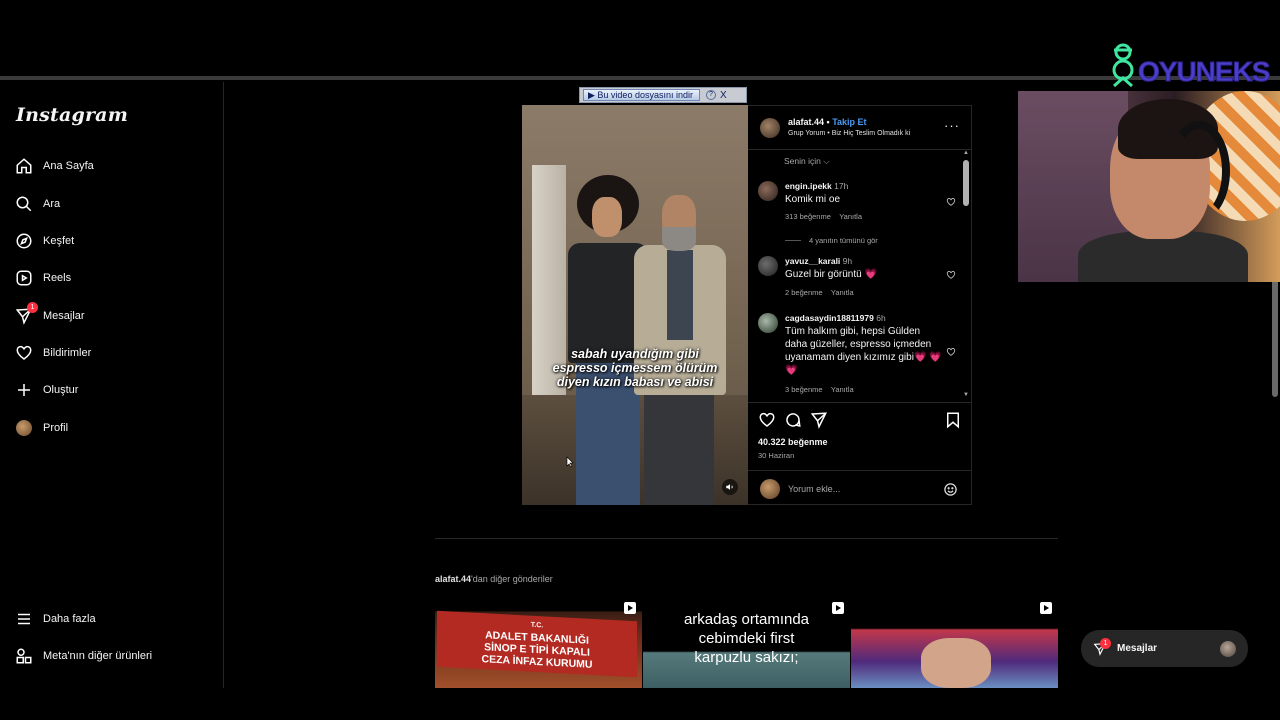  Describe the element at coordinates (953, 420) in the screenshot. I see `bookmark-icon` at that location.